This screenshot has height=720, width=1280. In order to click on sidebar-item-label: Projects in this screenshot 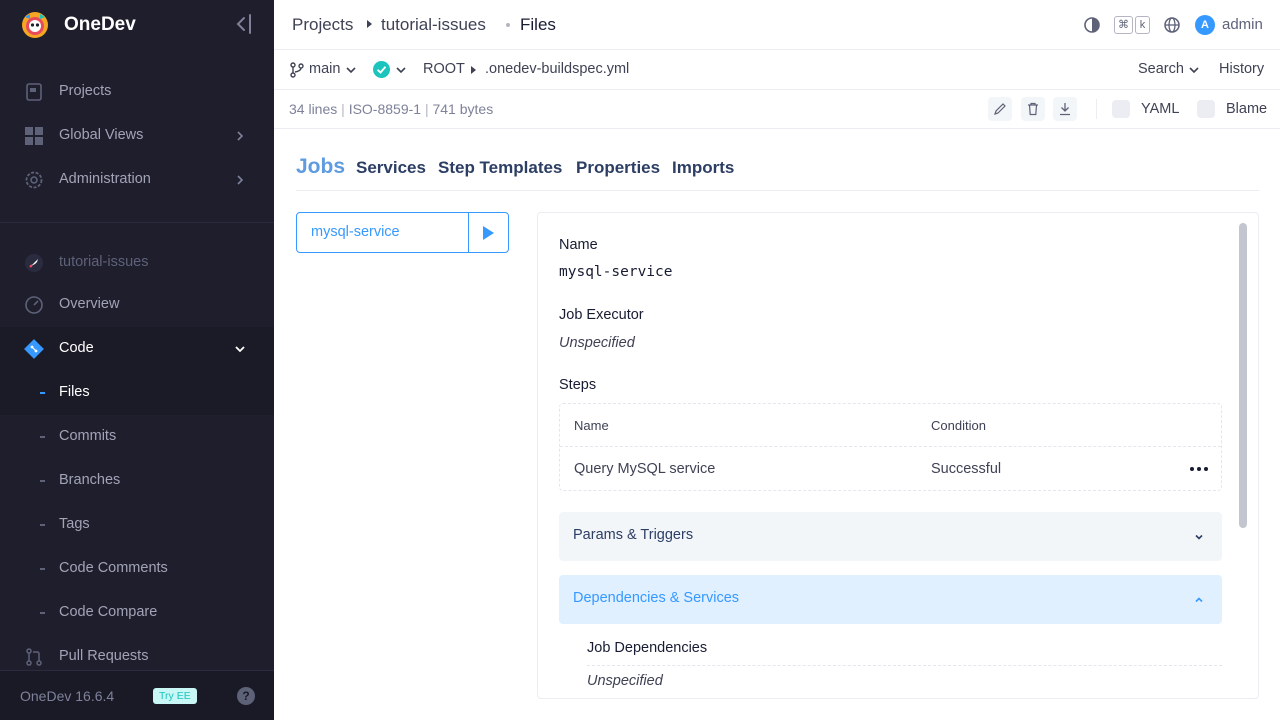, I will do `click(85, 91)`.